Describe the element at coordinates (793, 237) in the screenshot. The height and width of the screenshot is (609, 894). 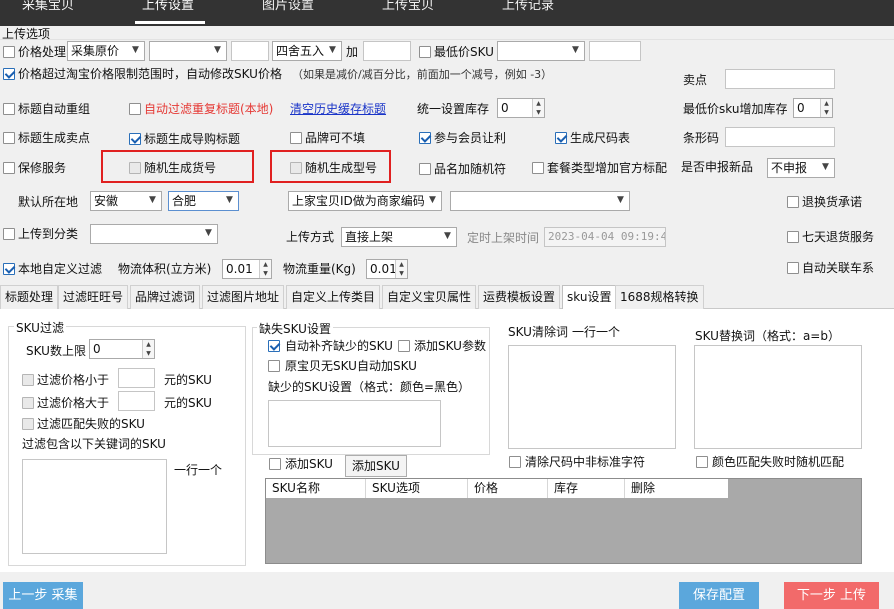
I see `seven-days-return-checkbox` at that location.